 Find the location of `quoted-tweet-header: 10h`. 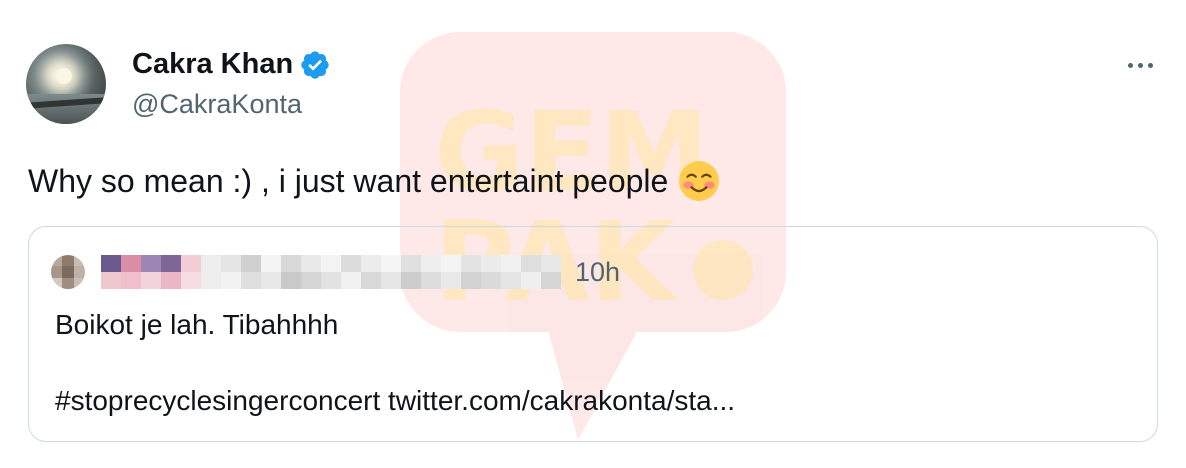

quoted-tweet-header: 10h is located at coordinates (335, 272).